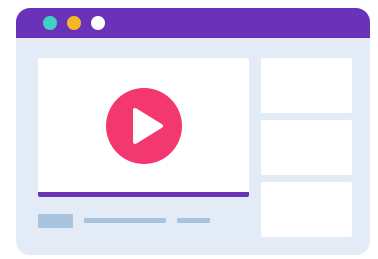 The image size is (378, 259). I want to click on channel-avatar-placeholder, so click(55, 221).